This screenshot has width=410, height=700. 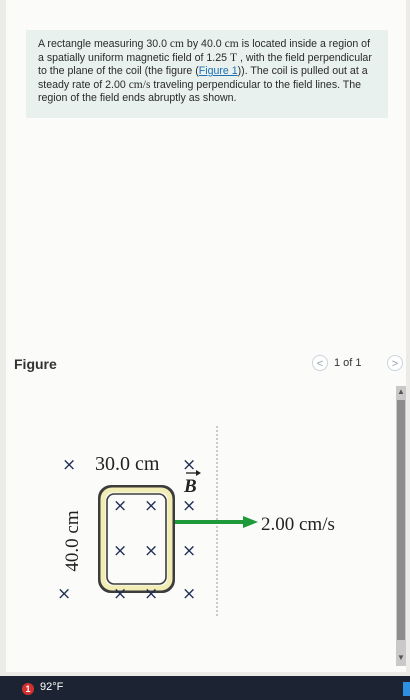 What do you see at coordinates (298, 524) in the screenshot?
I see `velocity-label: 2.00 cm/s` at bounding box center [298, 524].